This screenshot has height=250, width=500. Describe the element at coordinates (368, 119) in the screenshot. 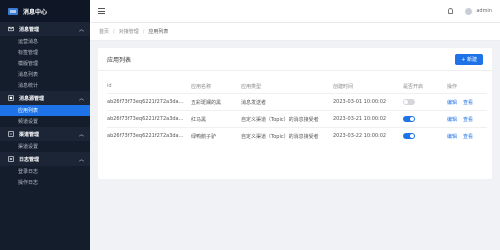

I see `cell-created: 2023-03-21 10:00:02` at that location.